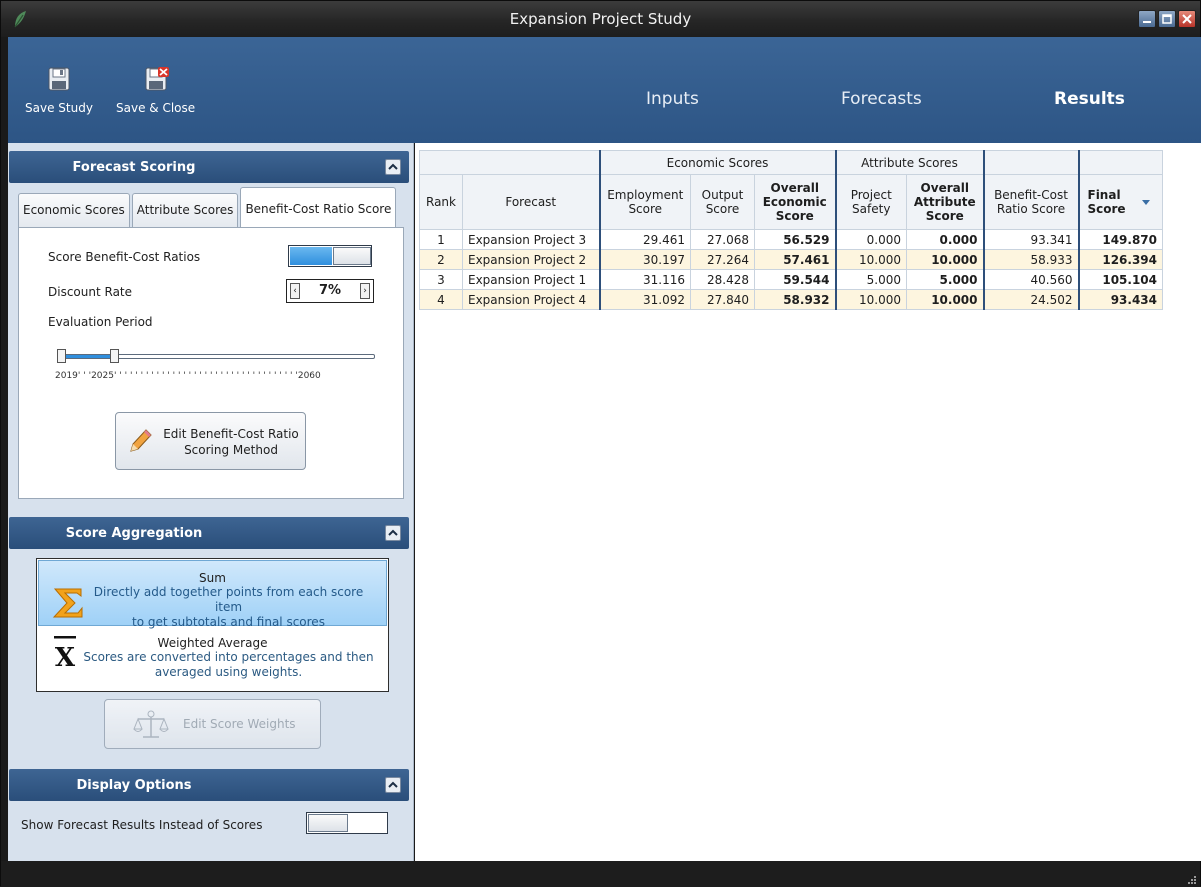 The height and width of the screenshot is (887, 1201). I want to click on col-employment-score: Employment Score, so click(644, 202).